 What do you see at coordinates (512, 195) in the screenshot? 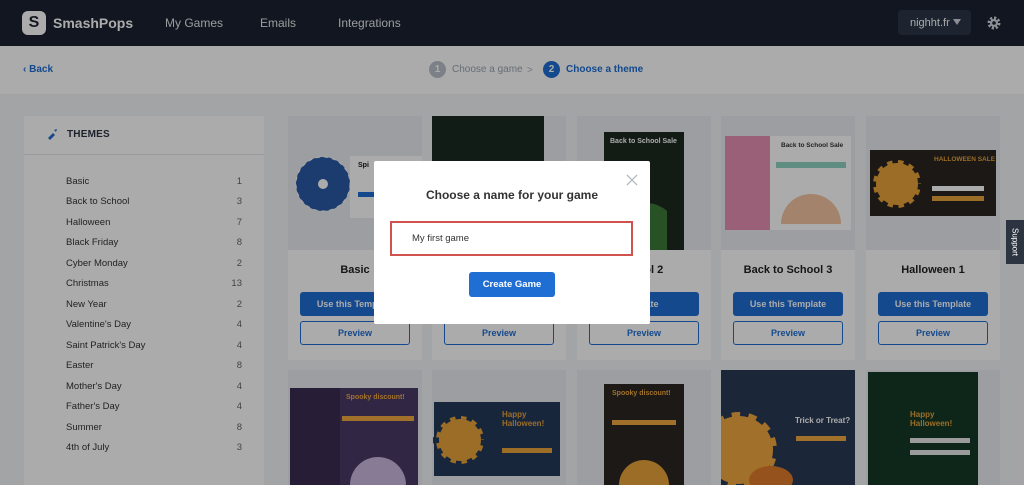
I see `dialog-title: Choose a name for your game` at bounding box center [512, 195].